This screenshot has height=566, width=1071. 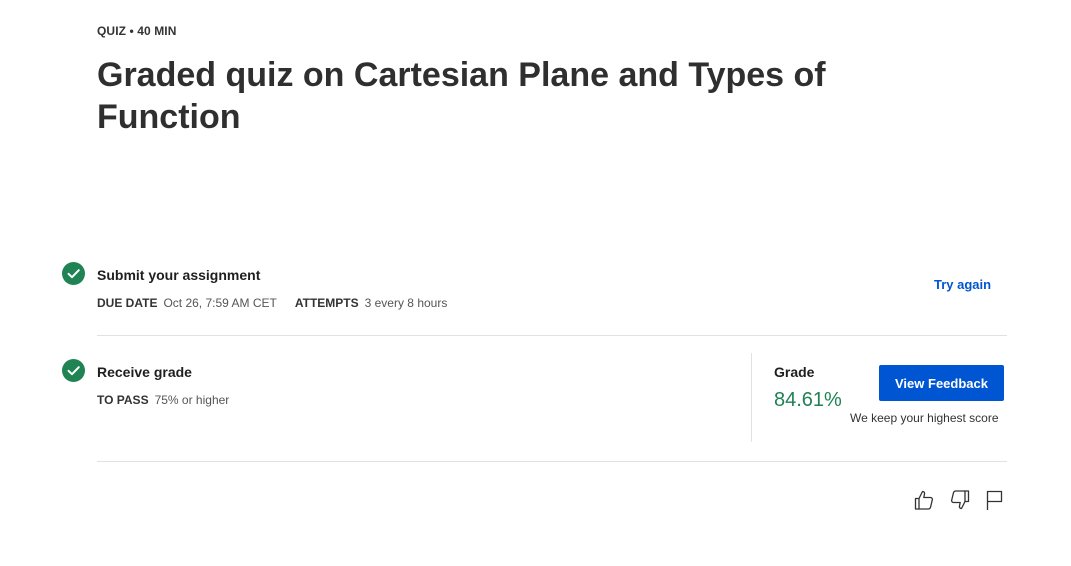 I want to click on attempts-label: ATTEMPTS, so click(x=326, y=303).